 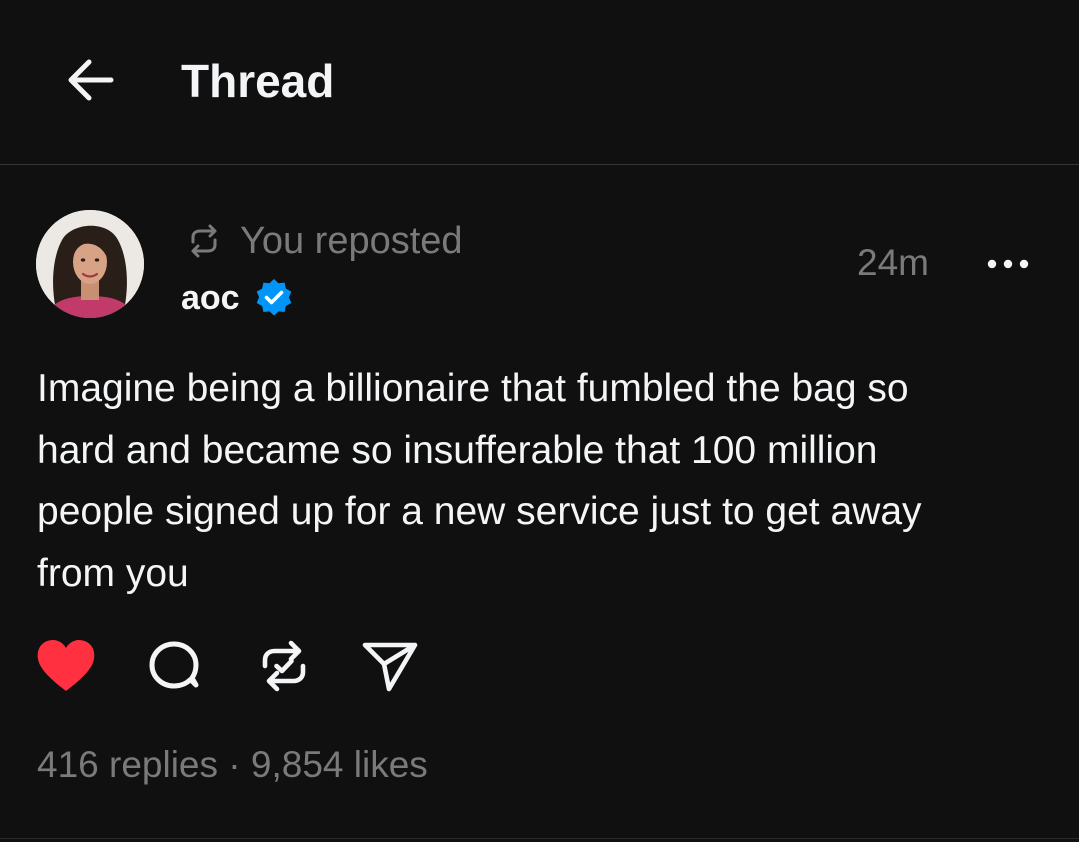 I want to click on send-icon, so click(x=390, y=667).